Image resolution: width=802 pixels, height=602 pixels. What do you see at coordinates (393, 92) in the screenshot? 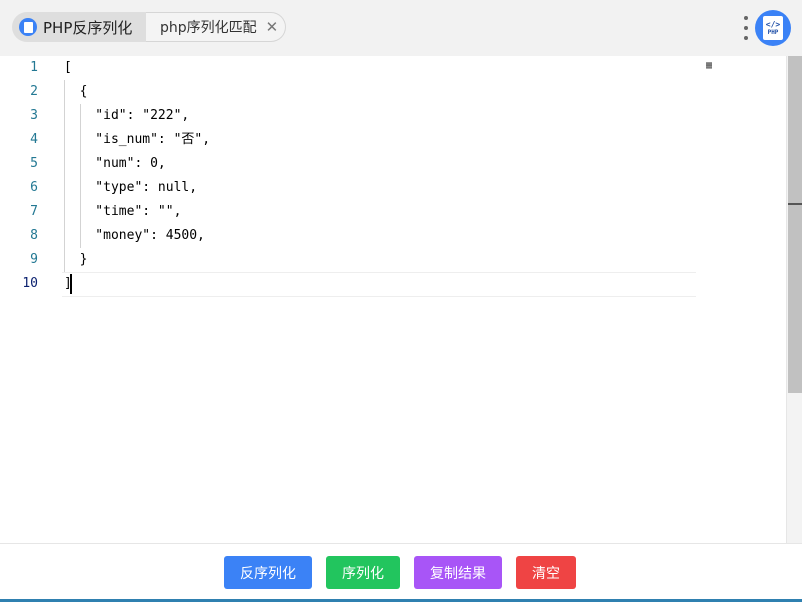
I see `editor-line: 2 {` at bounding box center [393, 92].